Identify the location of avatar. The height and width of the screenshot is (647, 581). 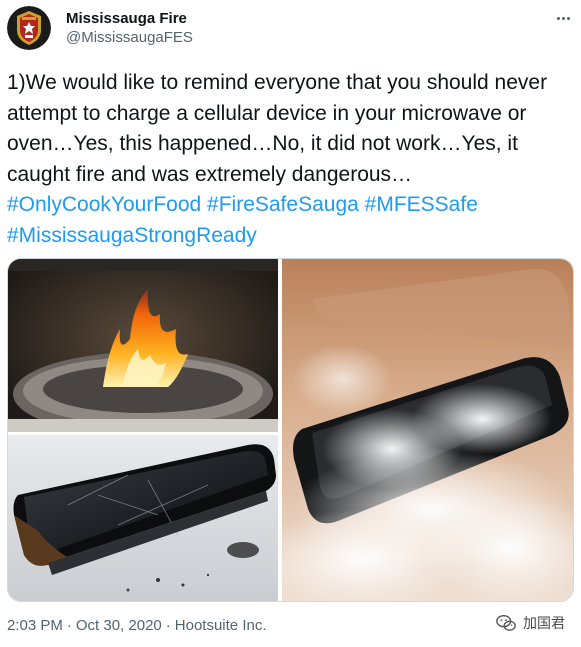
(29, 28).